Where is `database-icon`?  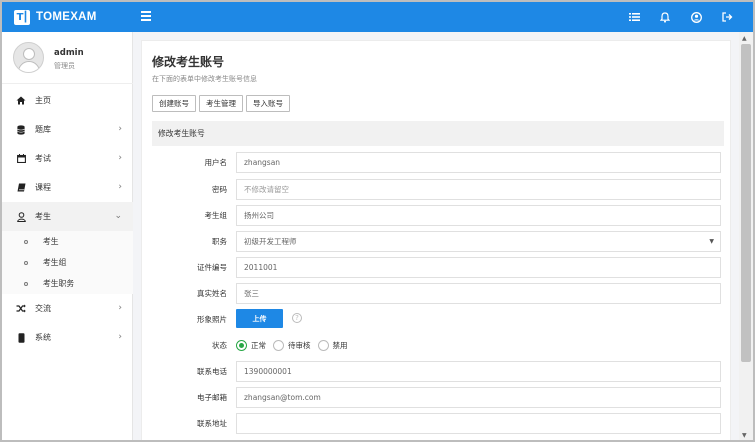
database-icon is located at coordinates (21, 129).